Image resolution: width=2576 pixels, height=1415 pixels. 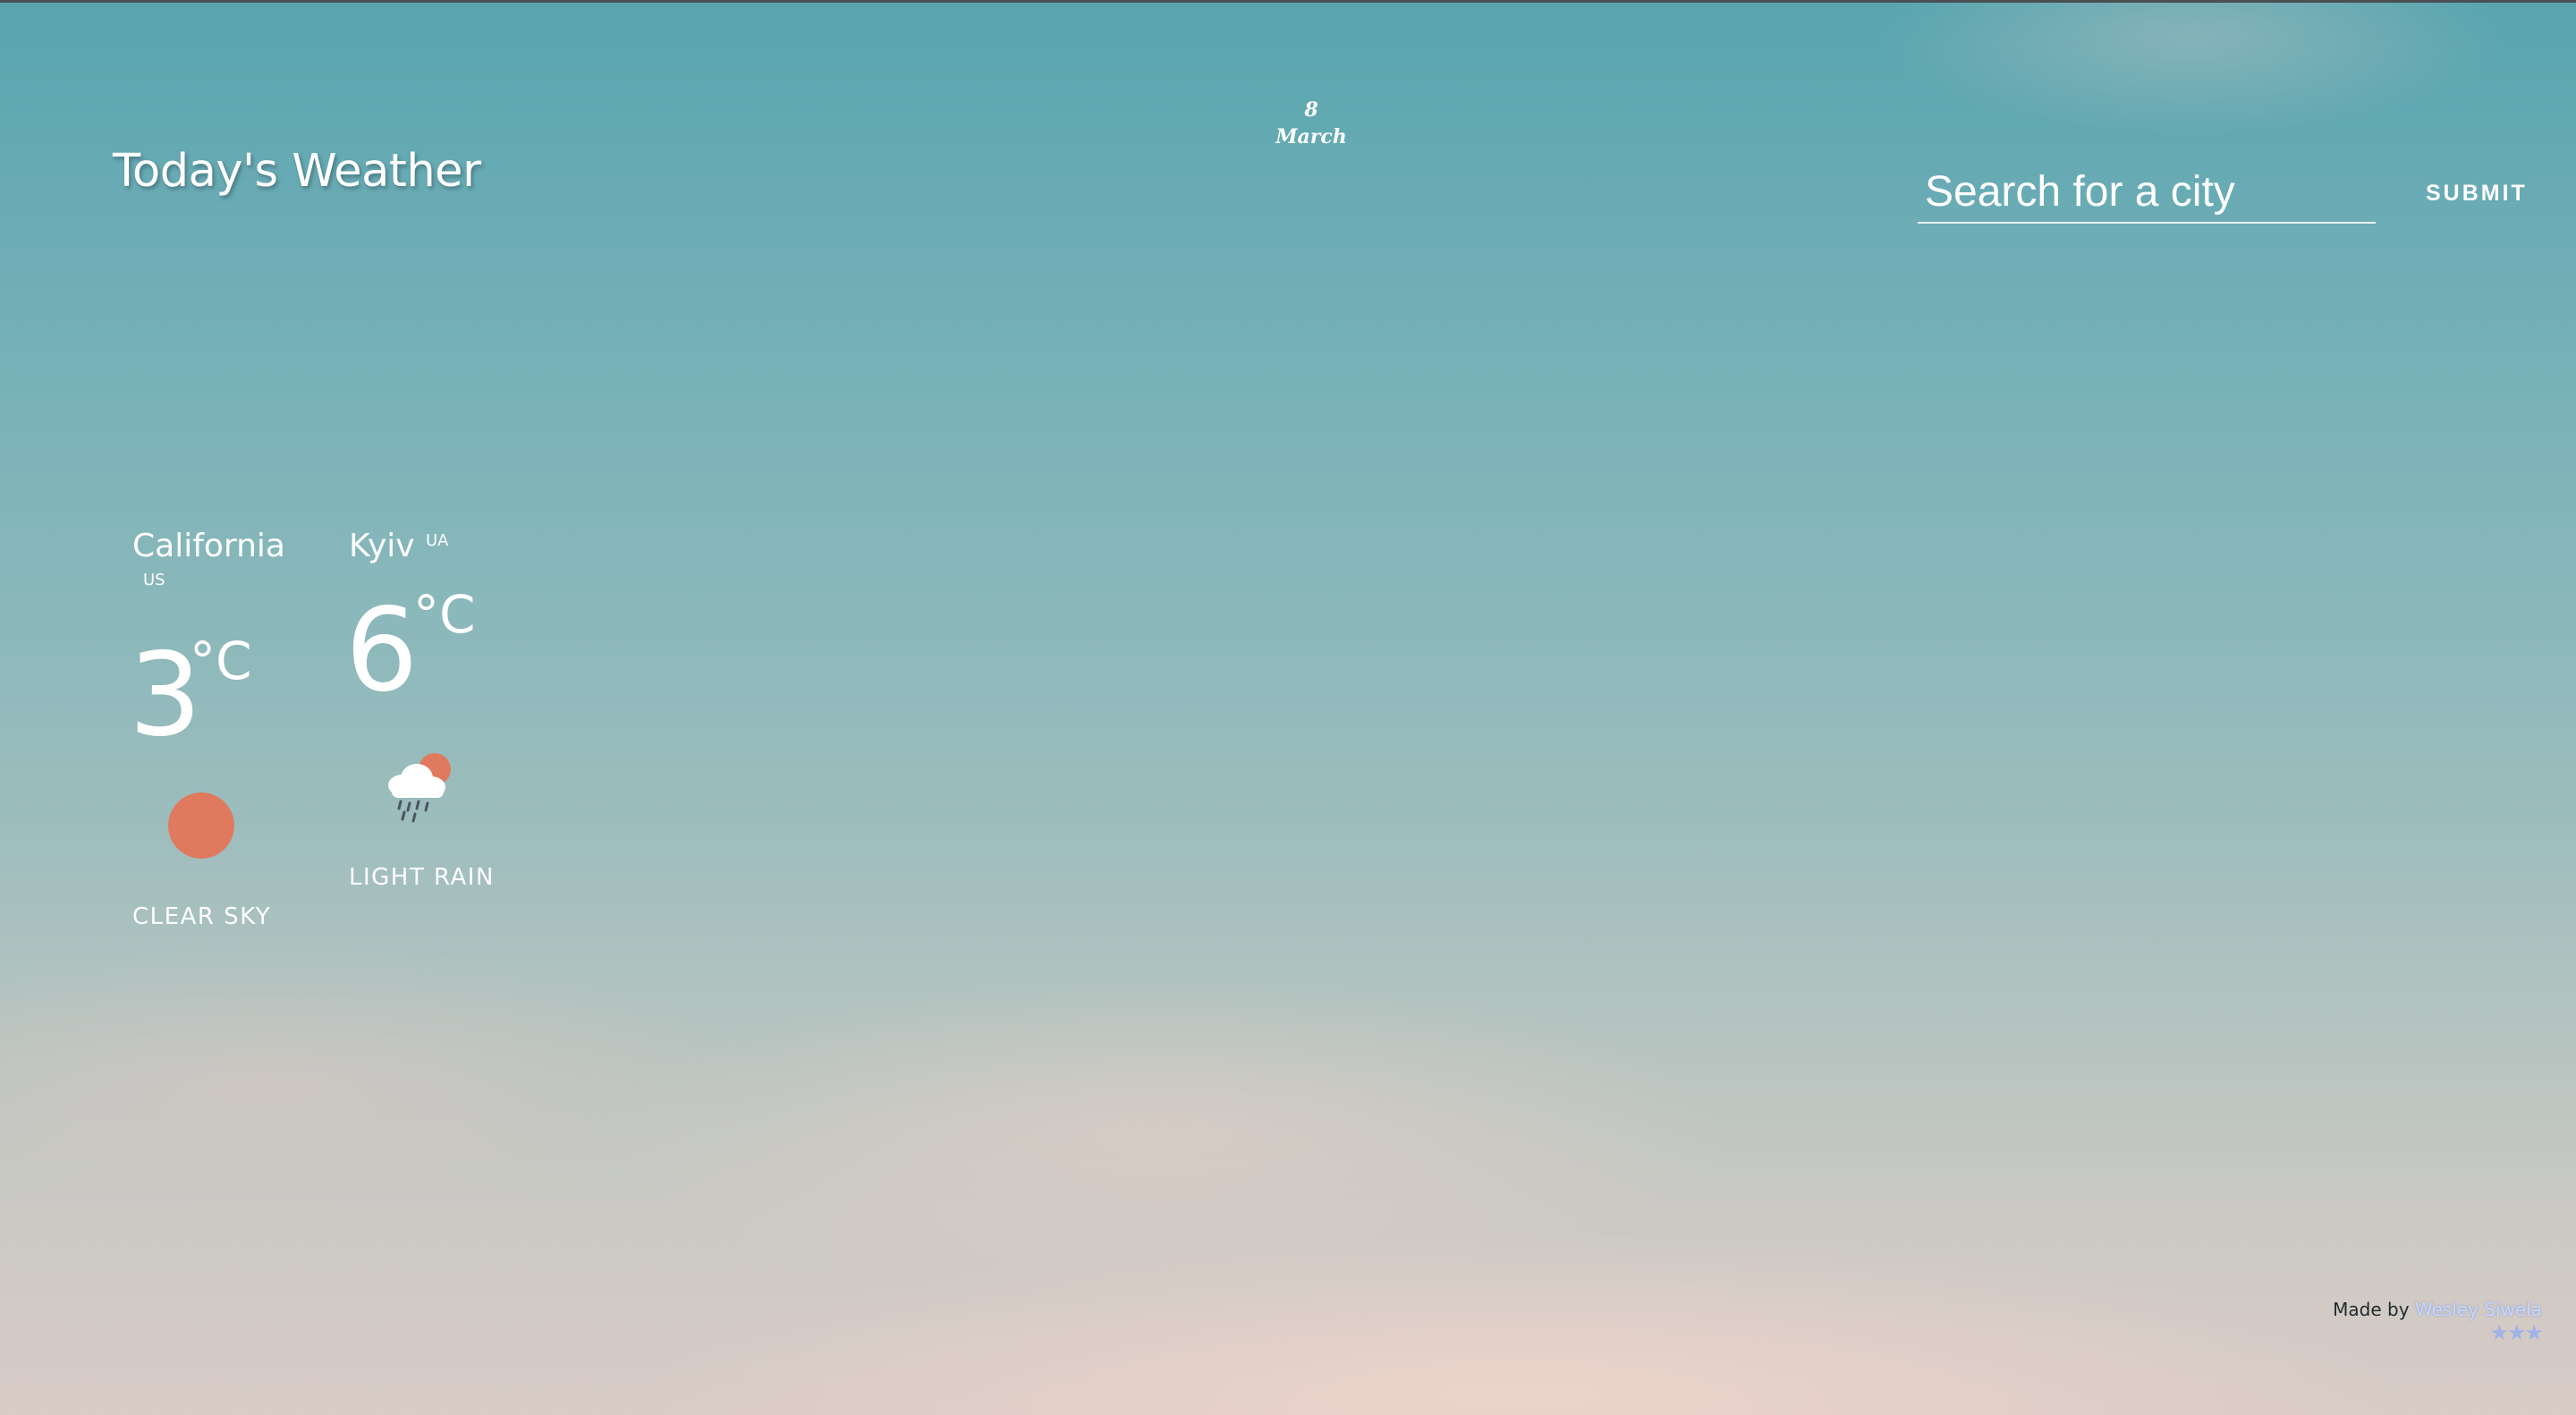 I want to click on date-day: 8, so click(x=1311, y=110).